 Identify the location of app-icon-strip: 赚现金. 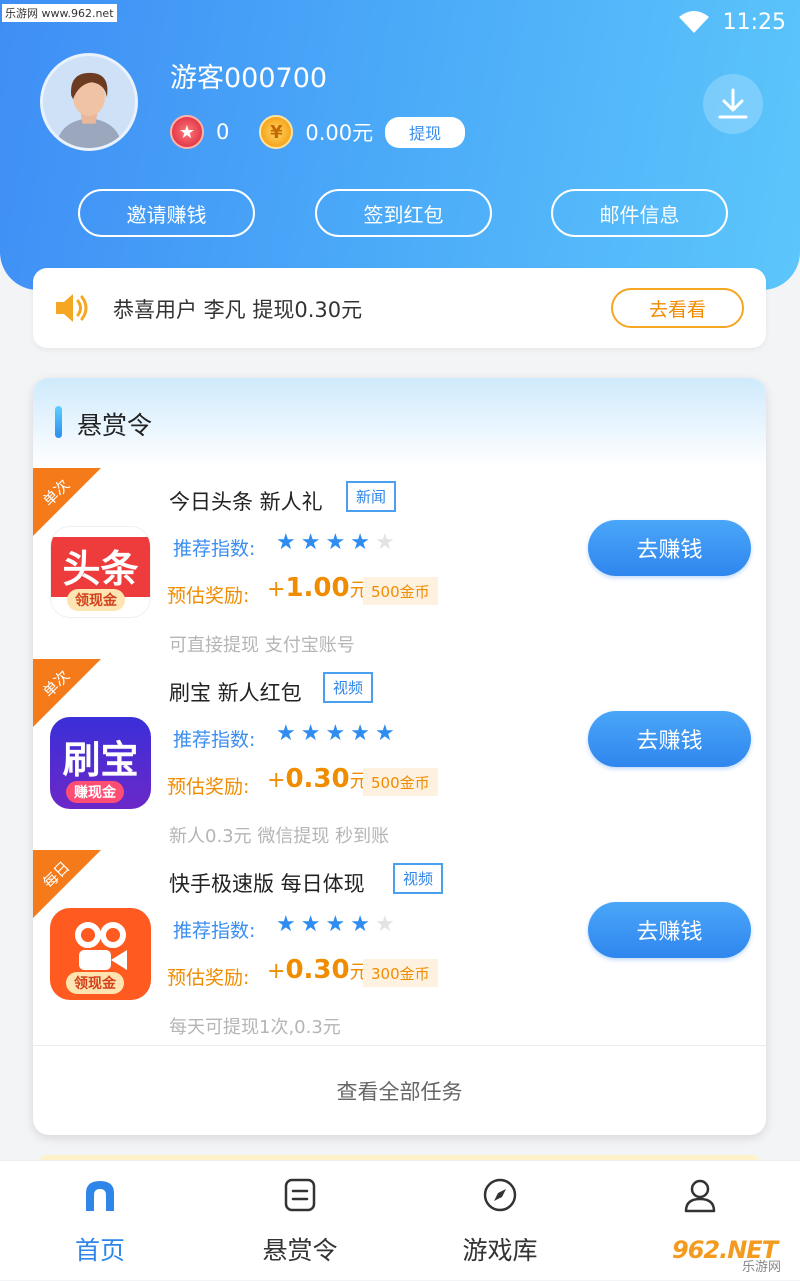
(95, 792).